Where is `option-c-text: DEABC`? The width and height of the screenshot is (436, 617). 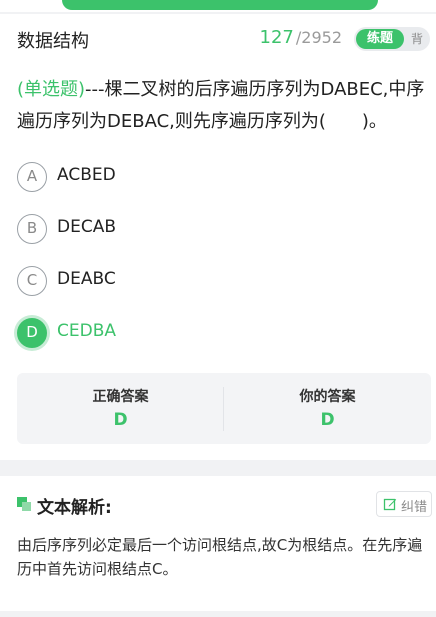 option-c-text: DEABC is located at coordinates (86, 279).